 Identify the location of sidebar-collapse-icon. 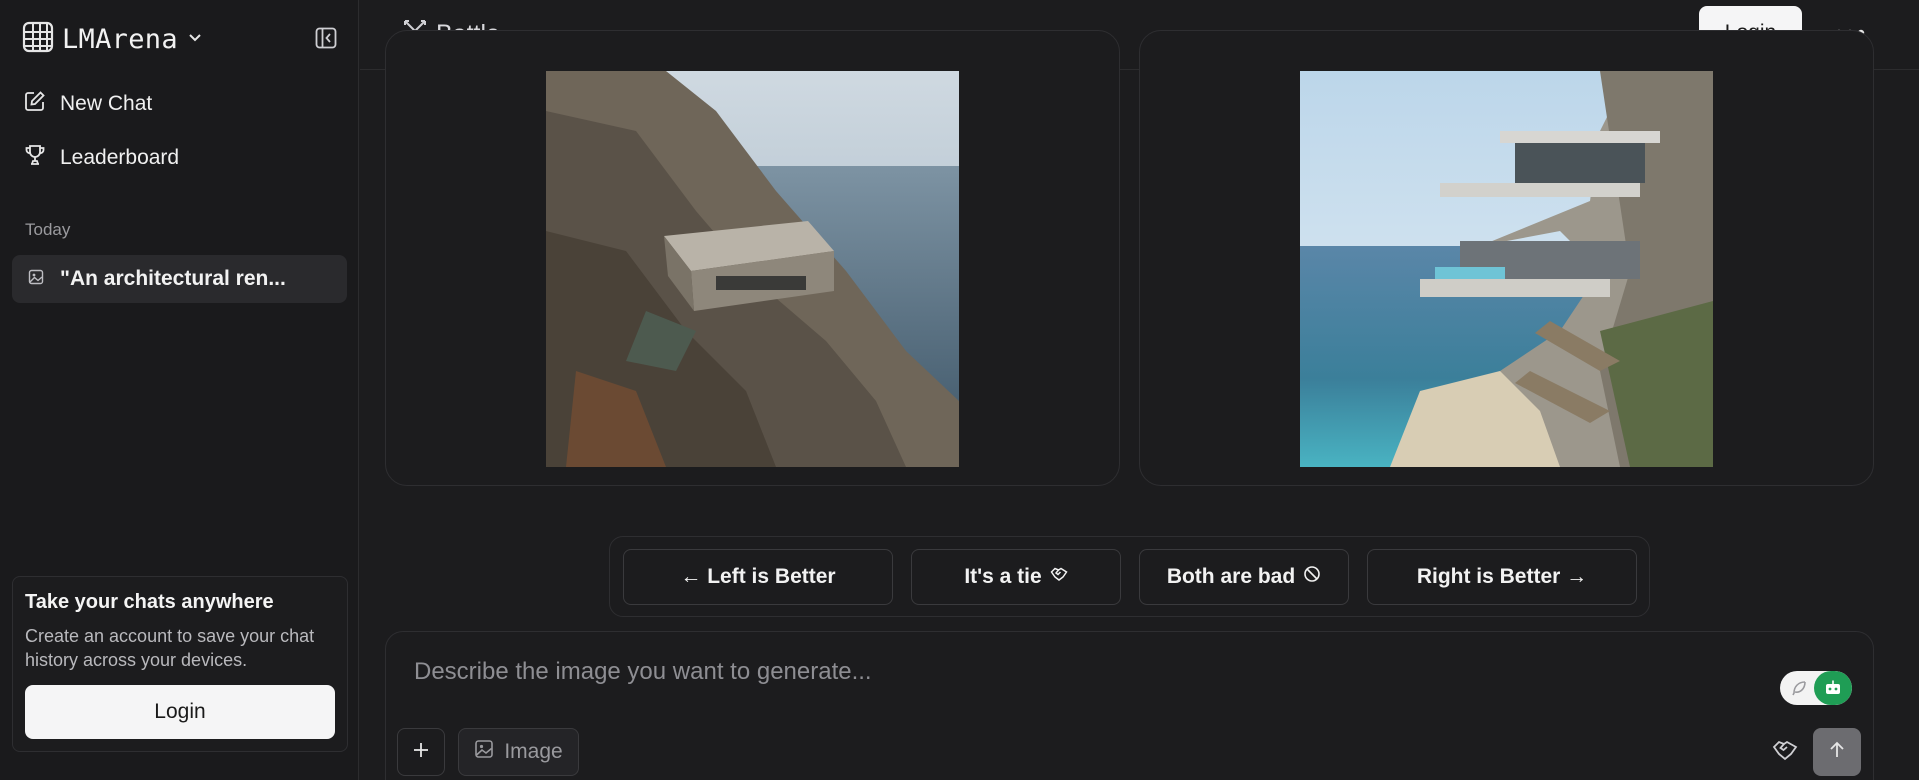
(326, 40).